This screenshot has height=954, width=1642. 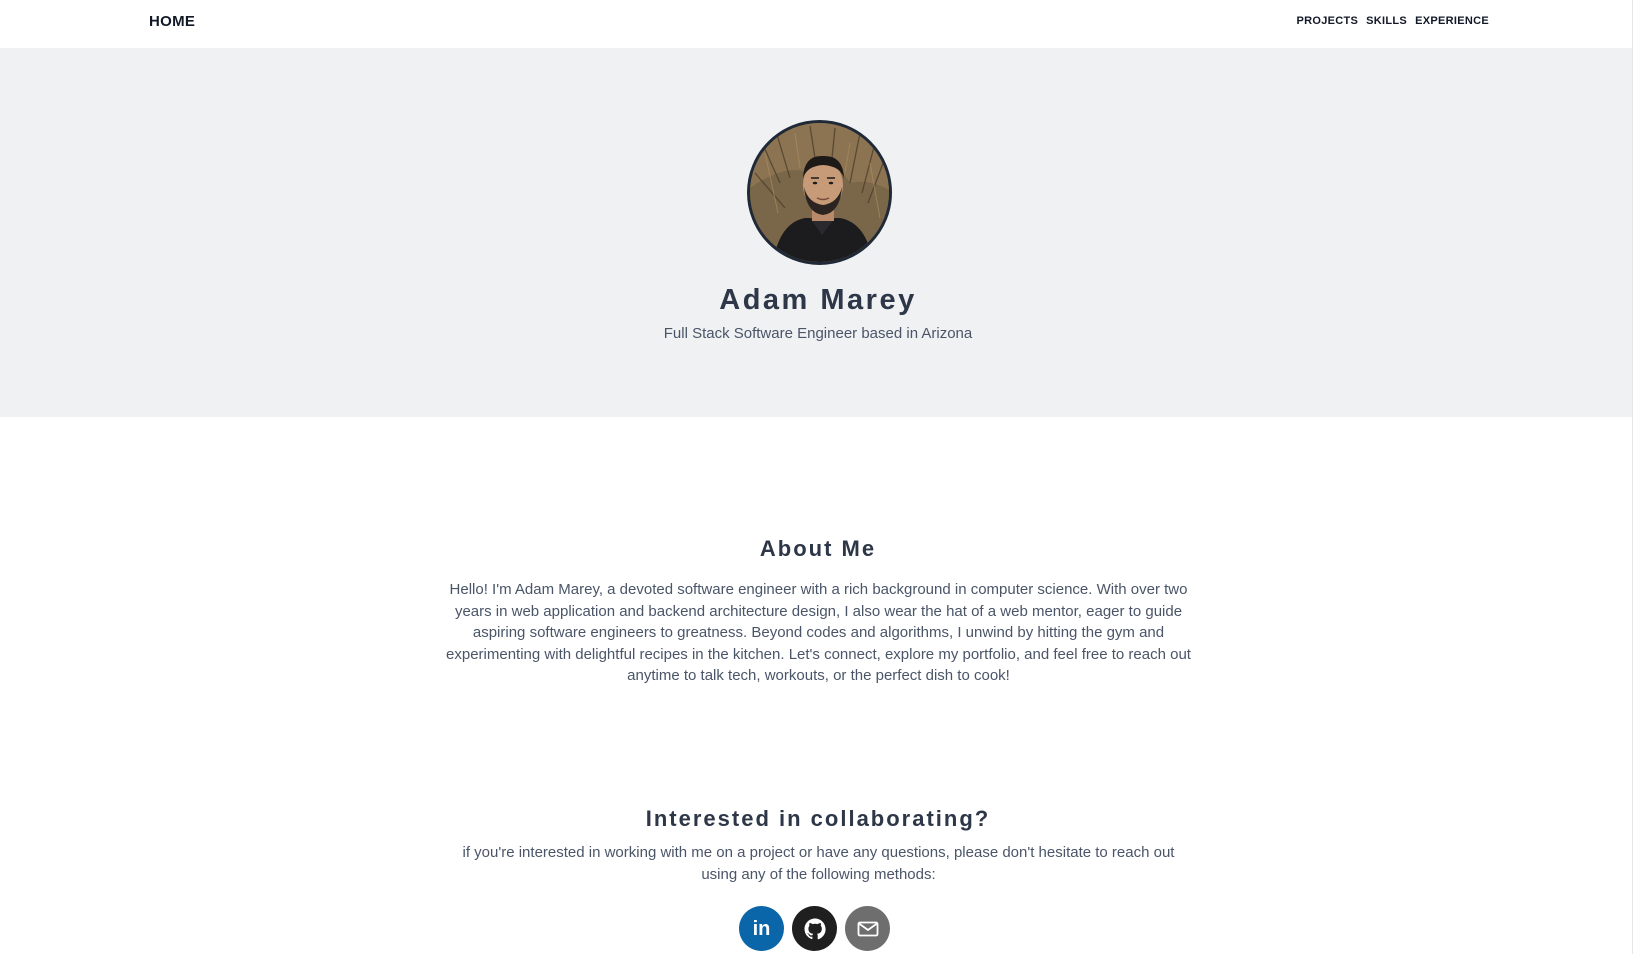 I want to click on linkedin-button: in, so click(x=761, y=928).